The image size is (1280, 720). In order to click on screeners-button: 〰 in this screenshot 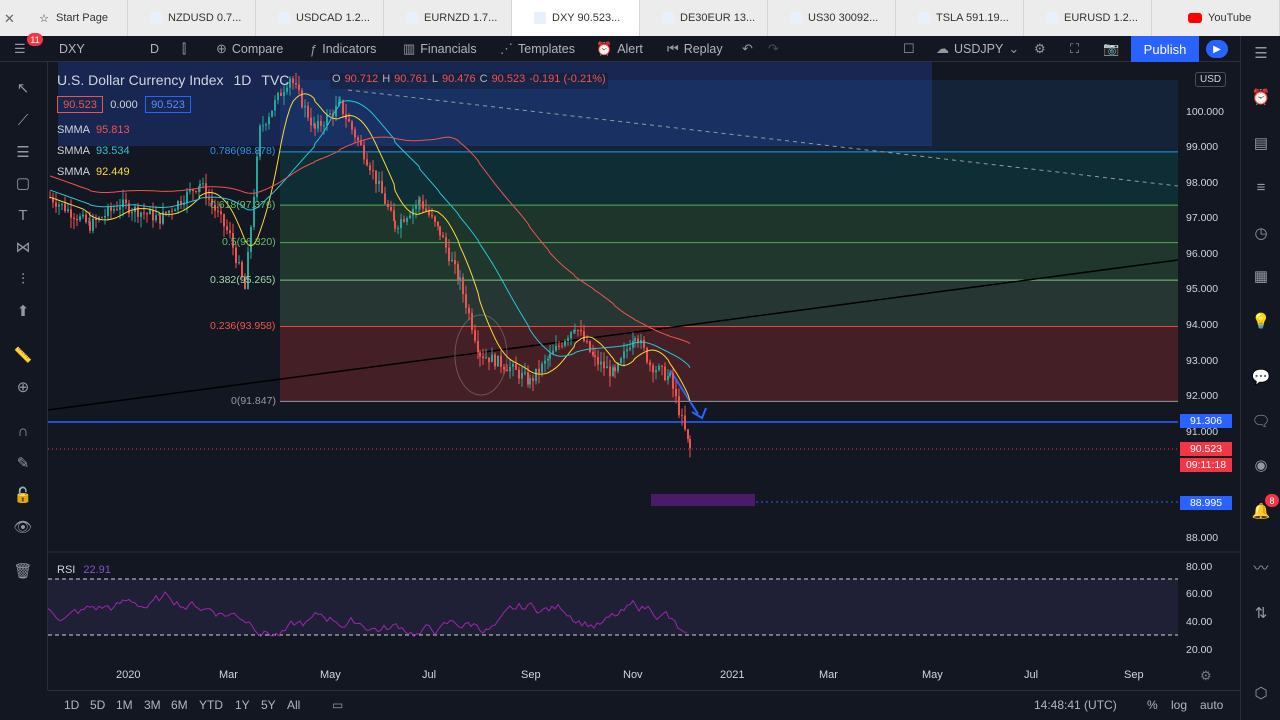, I will do `click(1261, 567)`.